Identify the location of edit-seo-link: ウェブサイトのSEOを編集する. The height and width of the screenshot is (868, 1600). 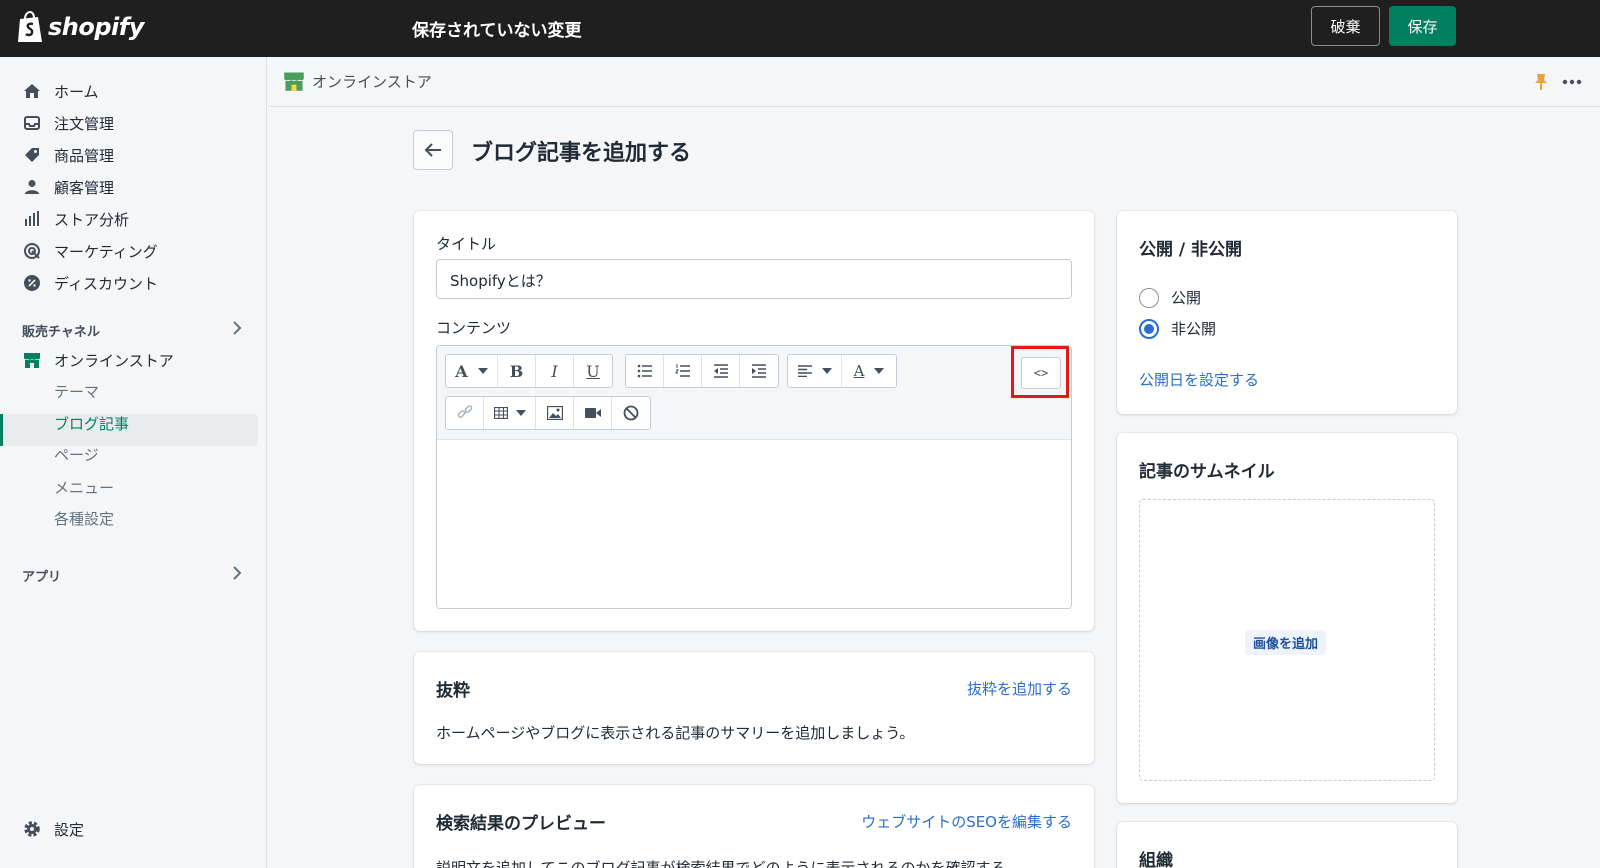
(966, 821).